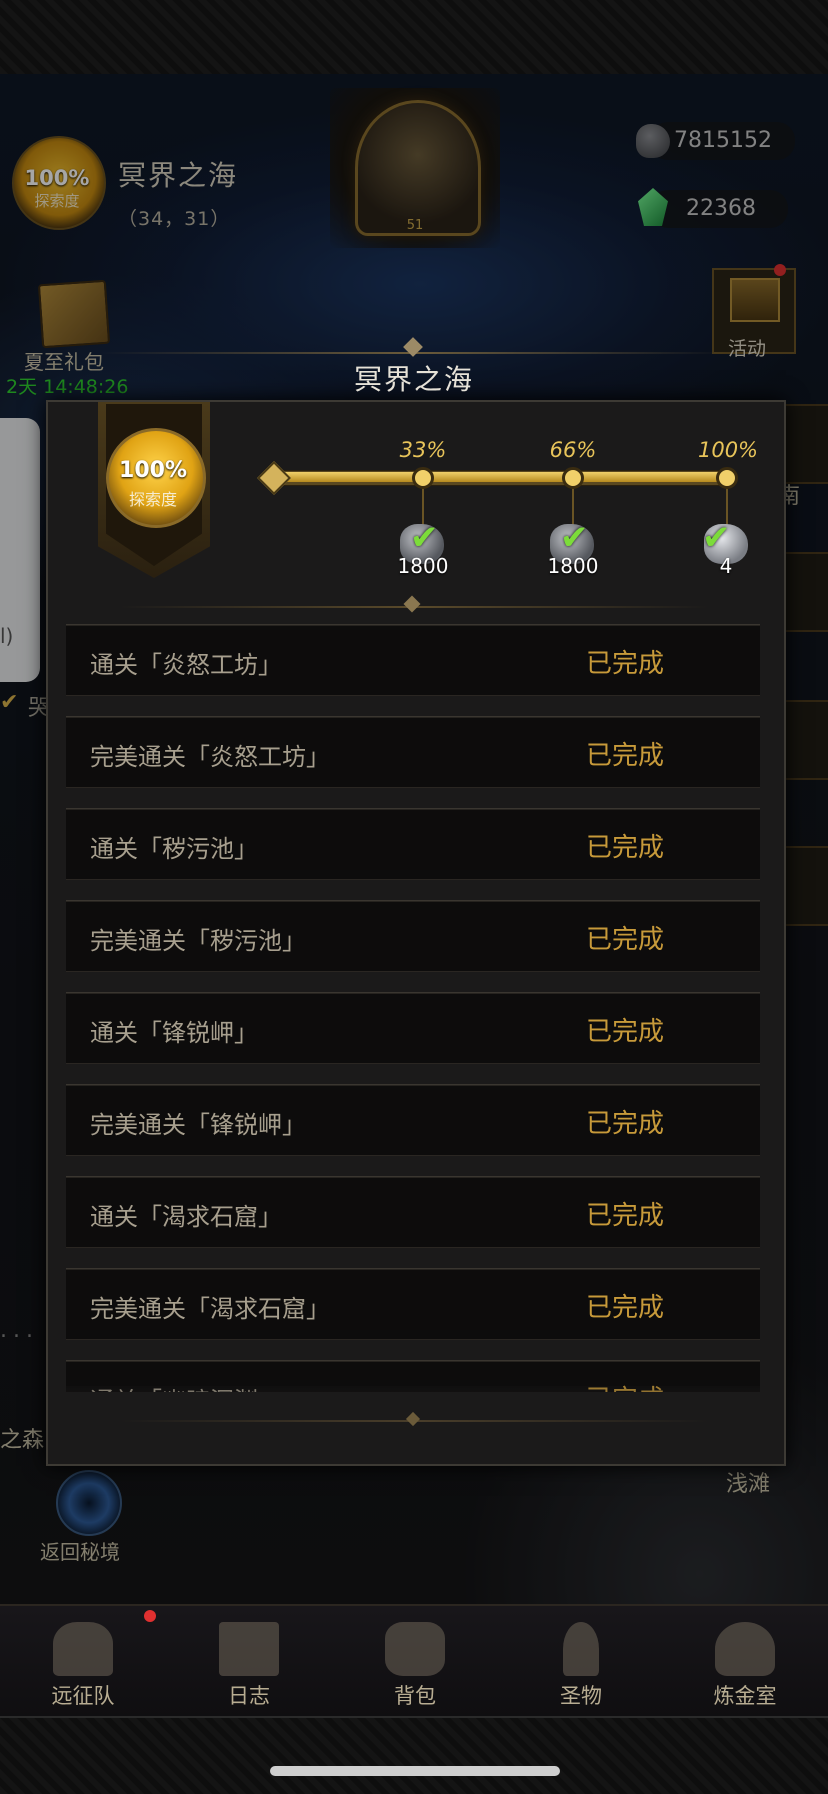 The height and width of the screenshot is (1794, 828). I want to click on milestone-2-percent: 66%, so click(573, 450).